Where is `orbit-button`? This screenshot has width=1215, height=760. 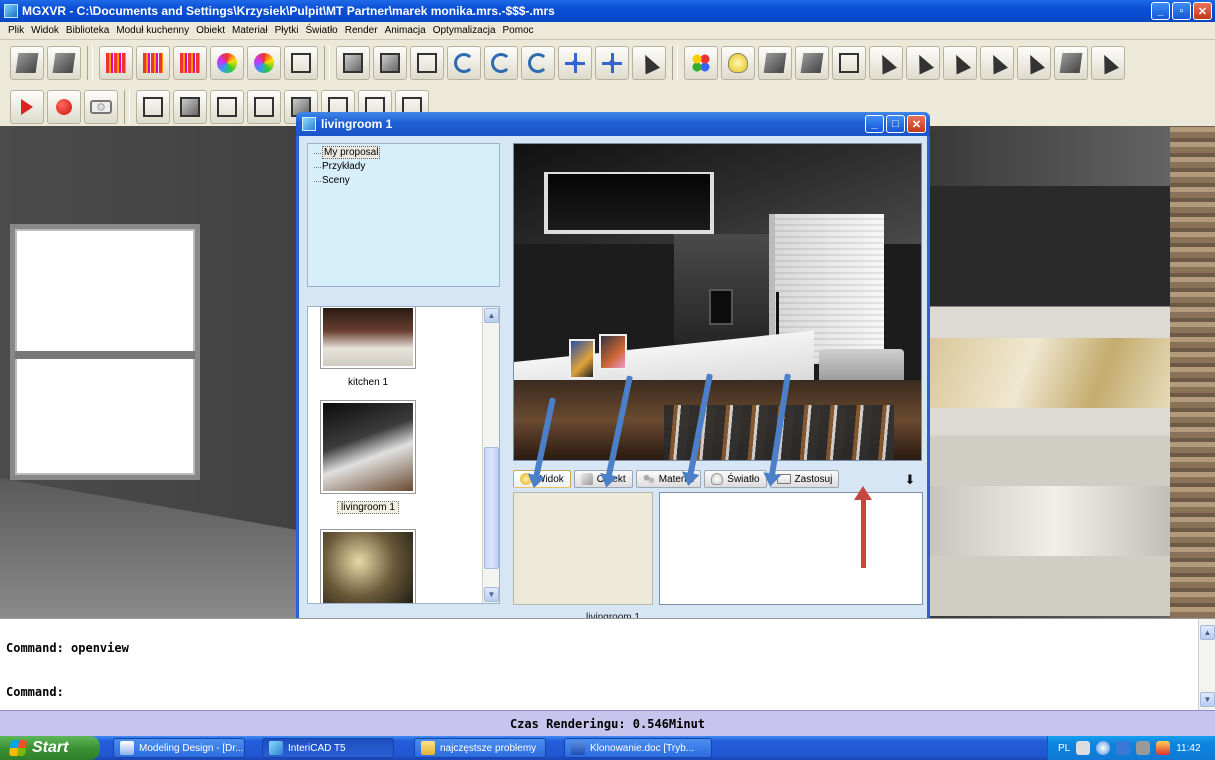
orbit-button is located at coordinates (501, 63).